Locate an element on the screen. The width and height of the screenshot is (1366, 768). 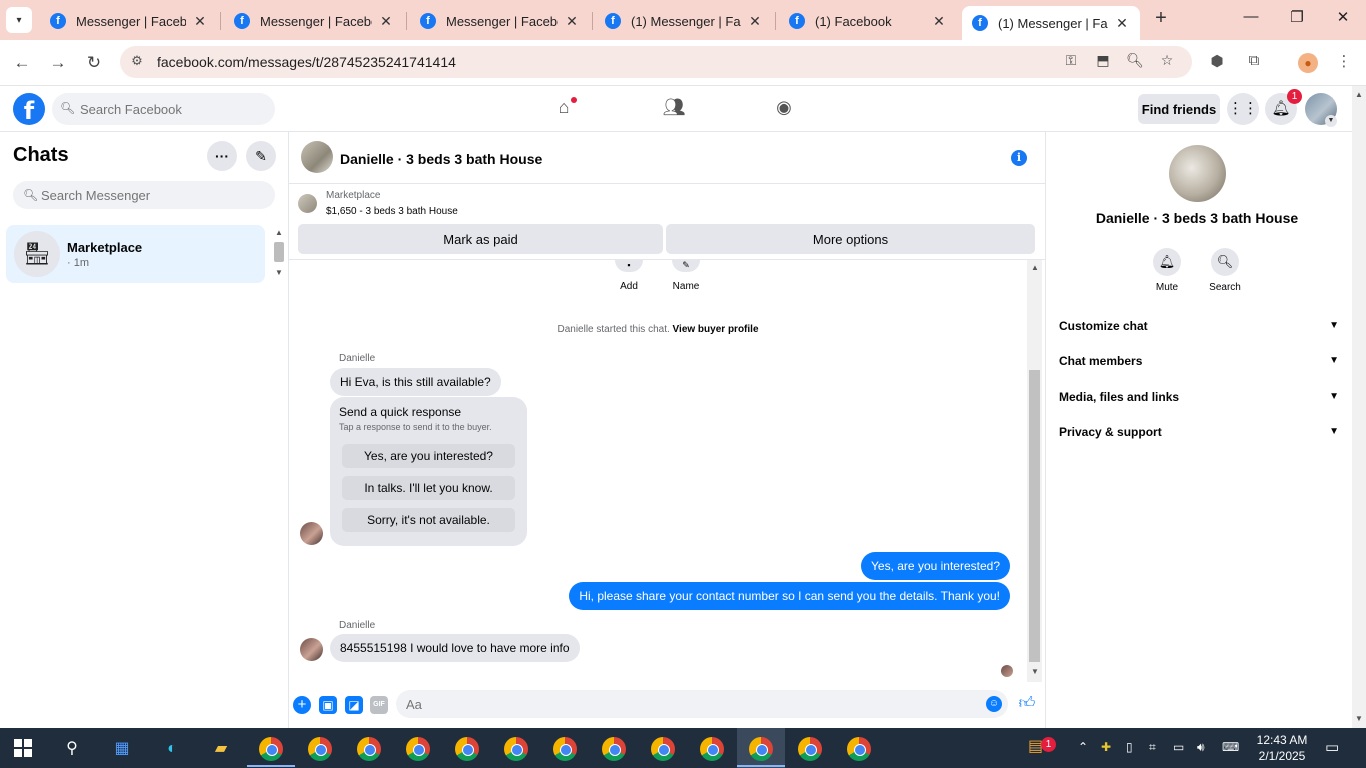
file-explorer-icon: ▰ is located at coordinates (221, 749).